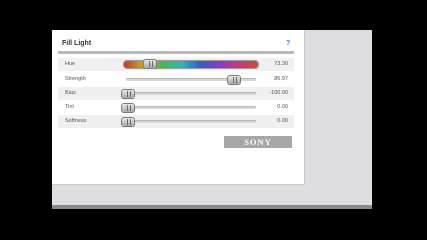  Describe the element at coordinates (281, 79) in the screenshot. I see `slider-value: 86.97` at that location.